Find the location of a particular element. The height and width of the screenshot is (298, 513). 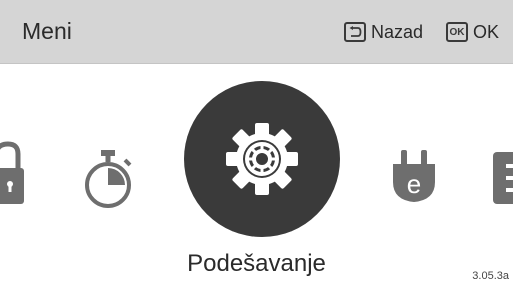

menu-item-timer is located at coordinates (108, 181).